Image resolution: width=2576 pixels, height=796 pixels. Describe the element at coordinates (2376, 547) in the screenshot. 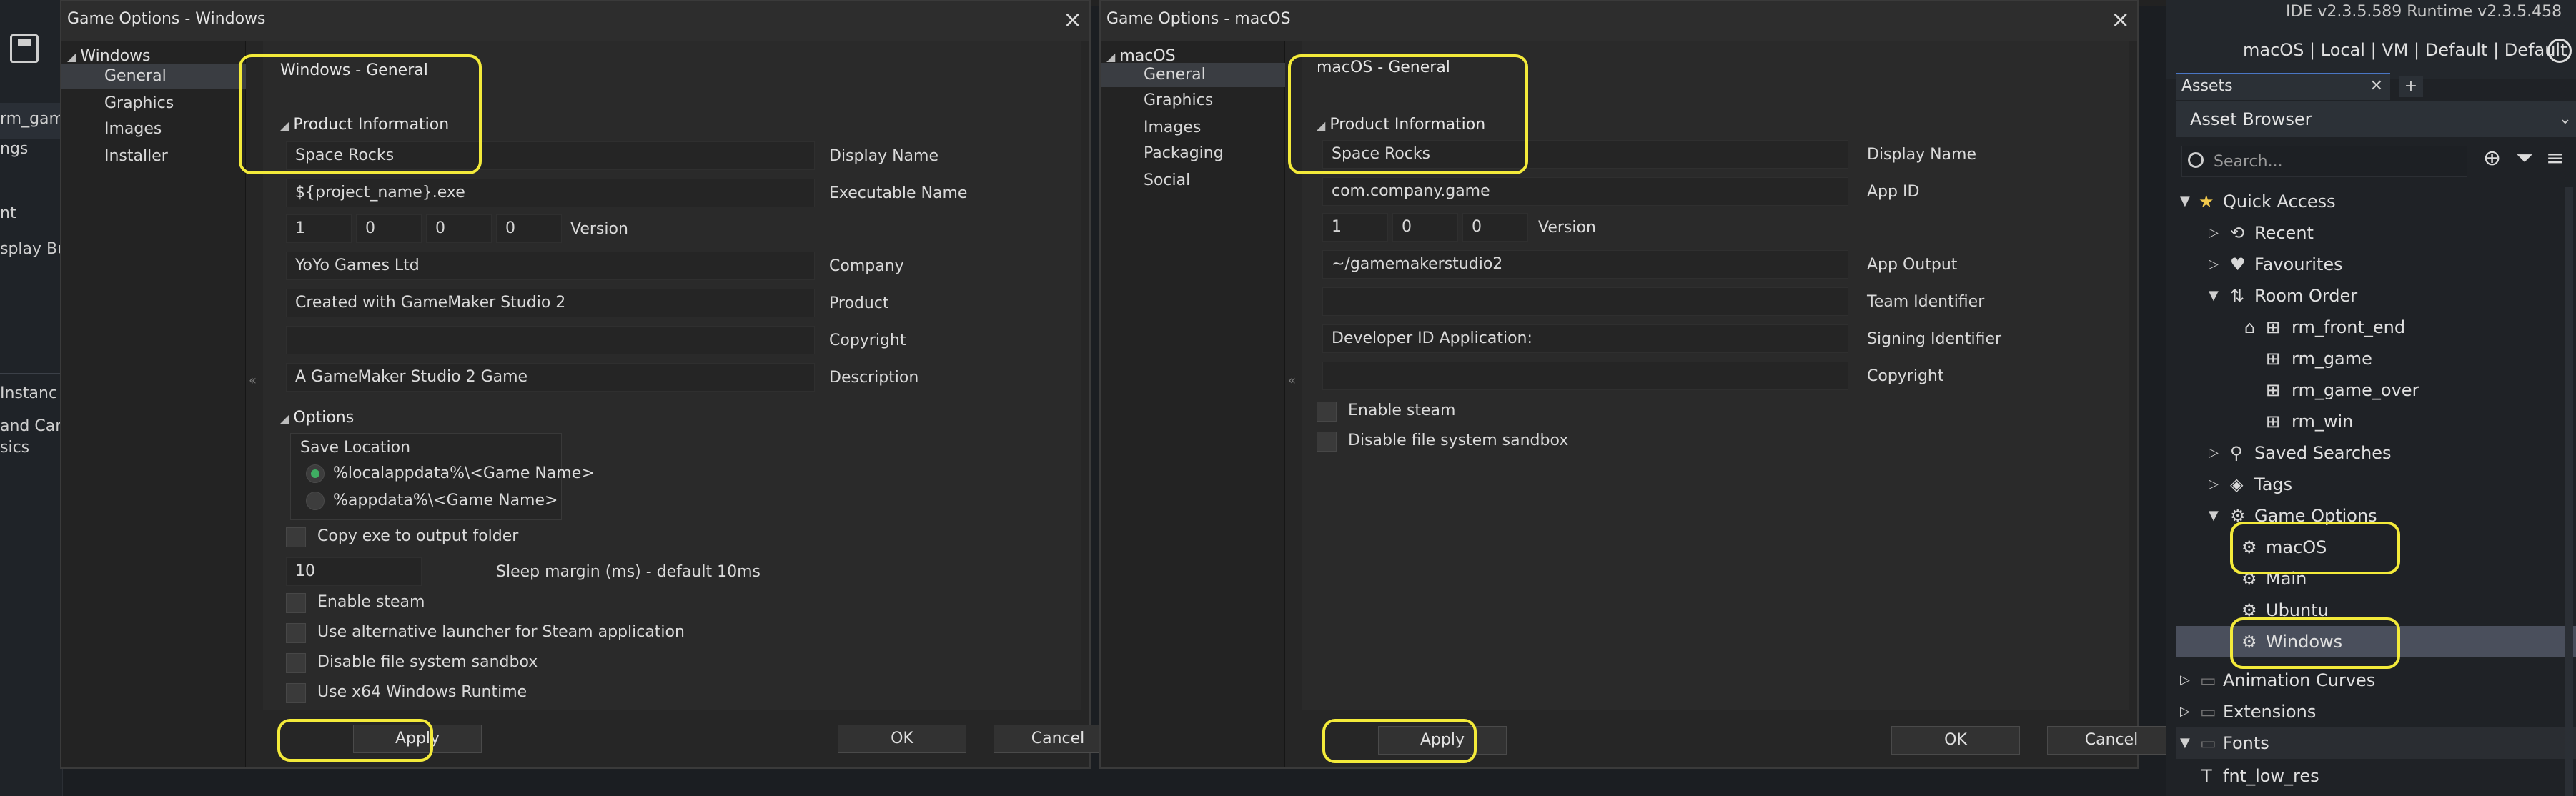

I see `tree-game-option-macos: ⚙ macOS` at that location.